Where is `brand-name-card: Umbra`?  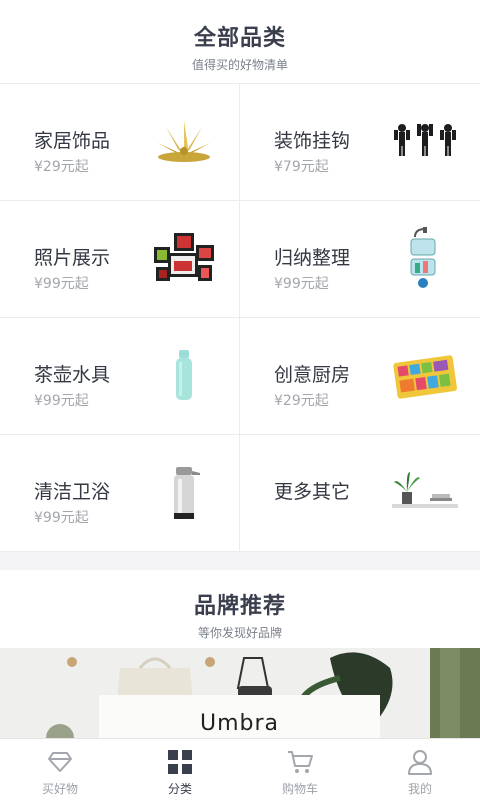 brand-name-card: Umbra is located at coordinates (239, 716).